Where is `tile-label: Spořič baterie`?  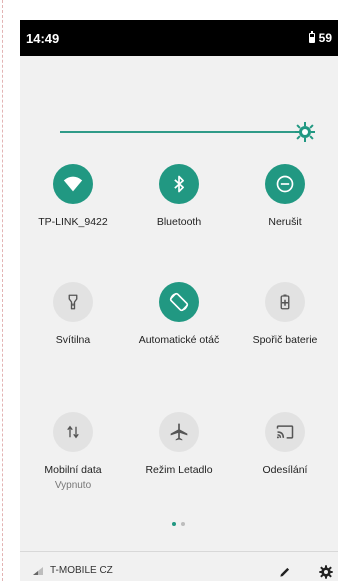
tile-label: Spořič baterie is located at coordinates (285, 340).